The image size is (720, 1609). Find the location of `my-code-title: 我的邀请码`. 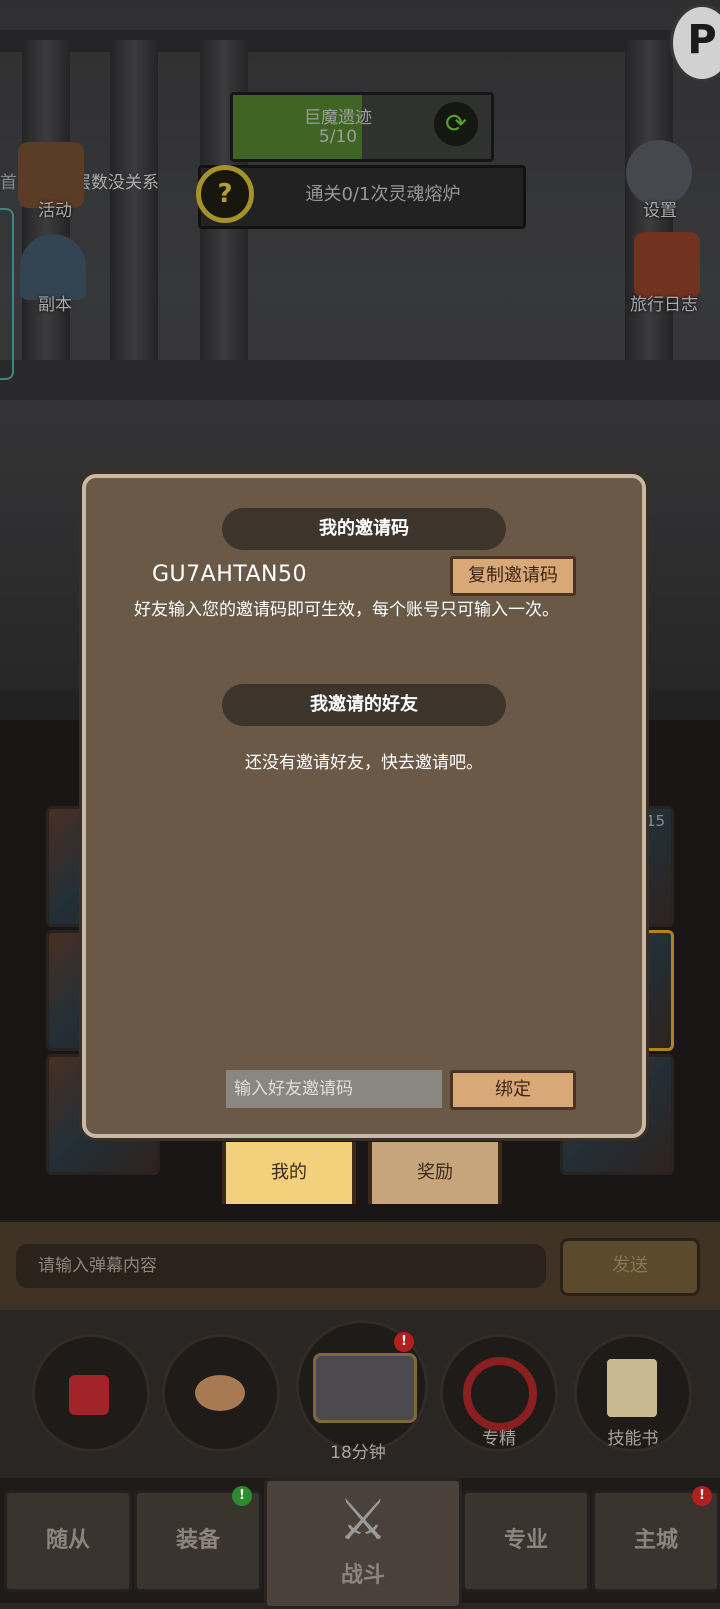

my-code-title: 我的邀请码 is located at coordinates (364, 529).